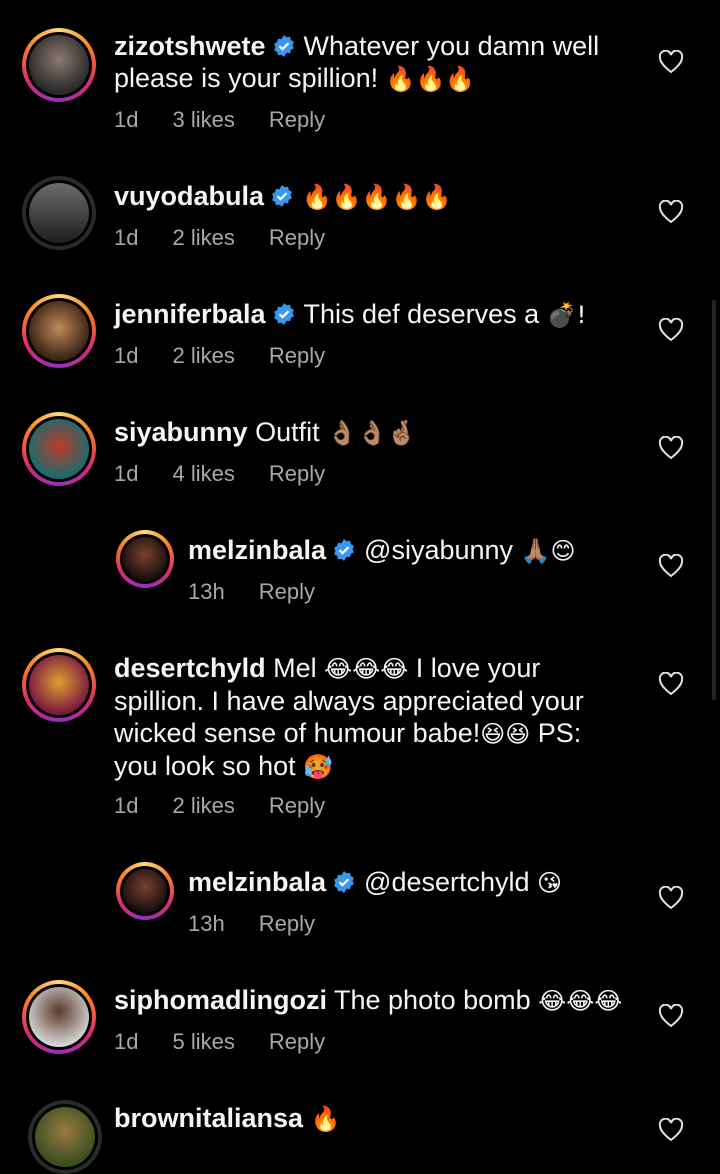 This screenshot has height=1174, width=720. What do you see at coordinates (325, 1119) in the screenshot?
I see `emoji: 🔥` at bounding box center [325, 1119].